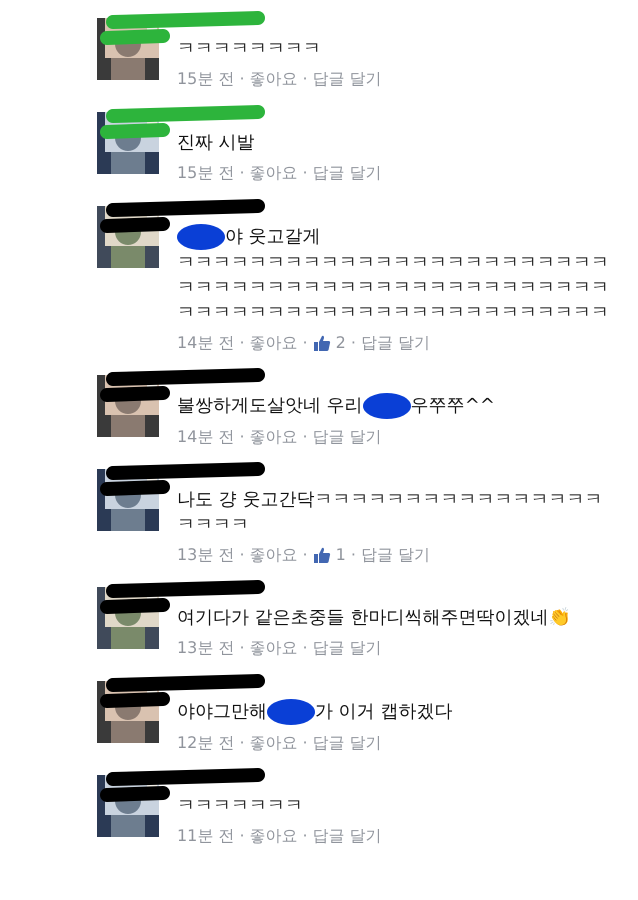 This screenshot has width=638, height=900. Describe the element at coordinates (205, 743) in the screenshot. I see `comment-time: 12분 전` at that location.